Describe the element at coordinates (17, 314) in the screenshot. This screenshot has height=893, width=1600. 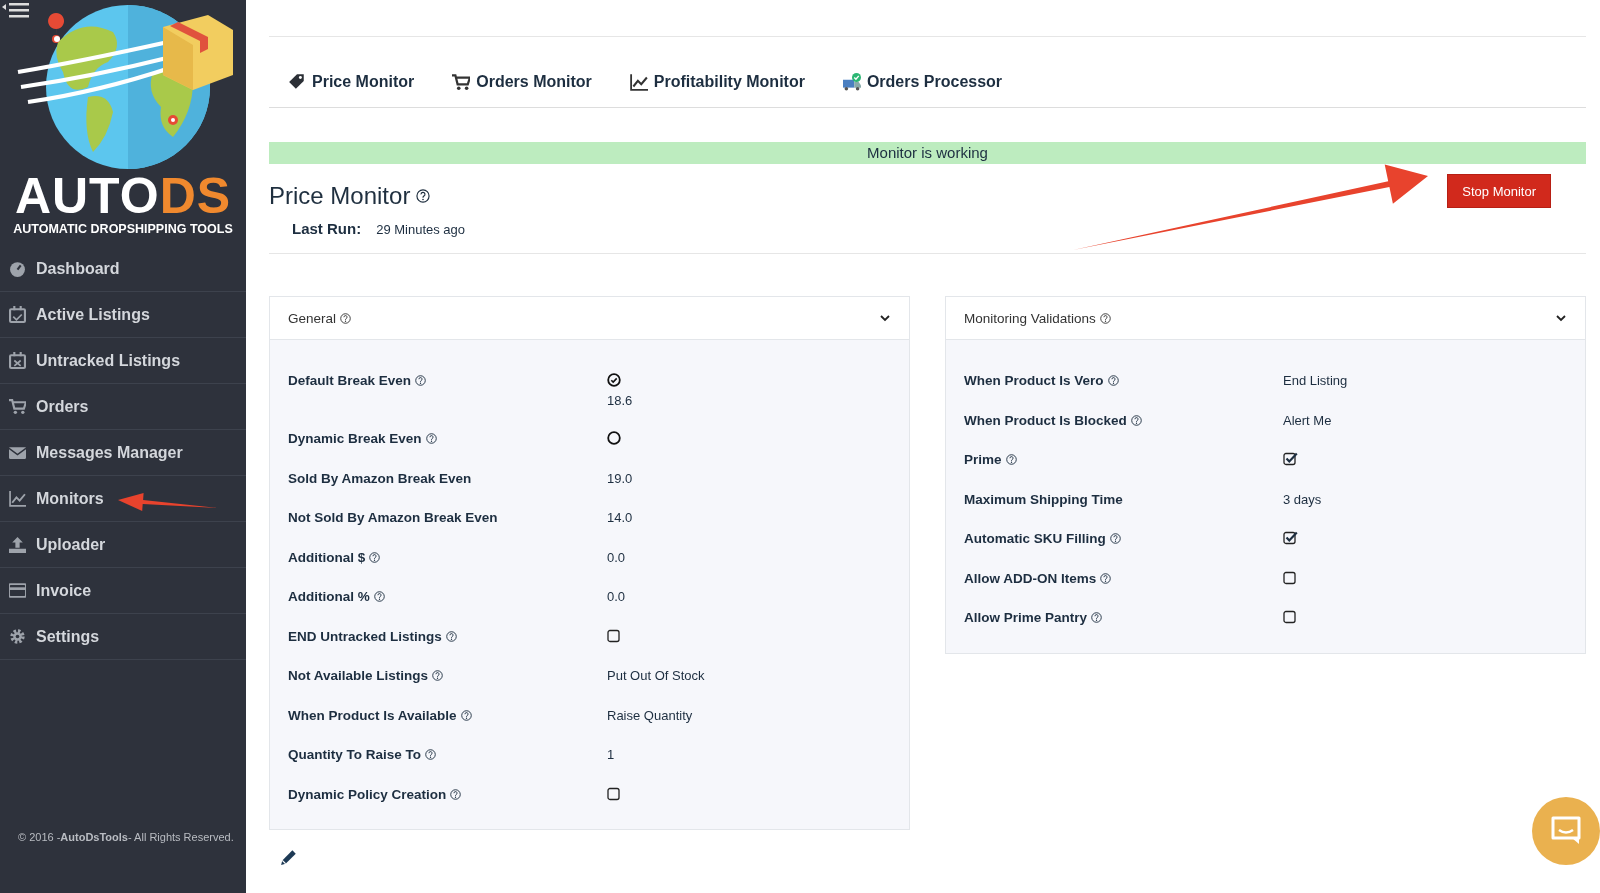
I see `calendar-check-icon` at that location.